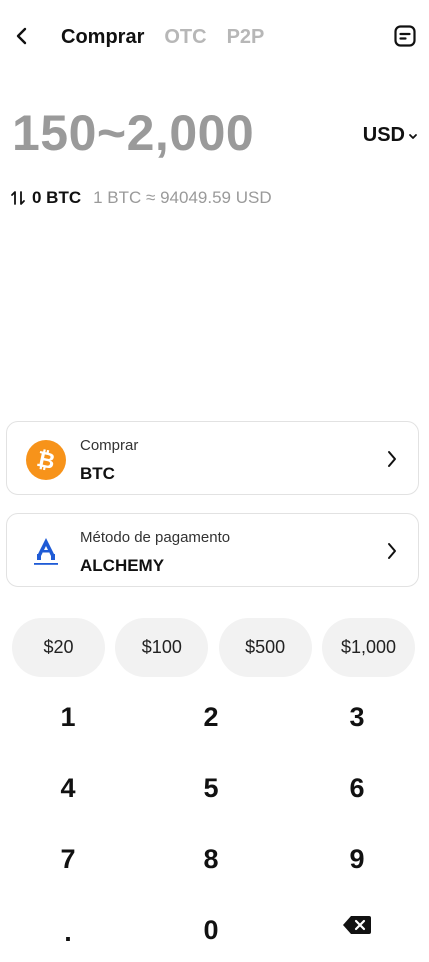 The width and height of the screenshot is (429, 962). I want to click on key-4: 4, so click(68, 788).